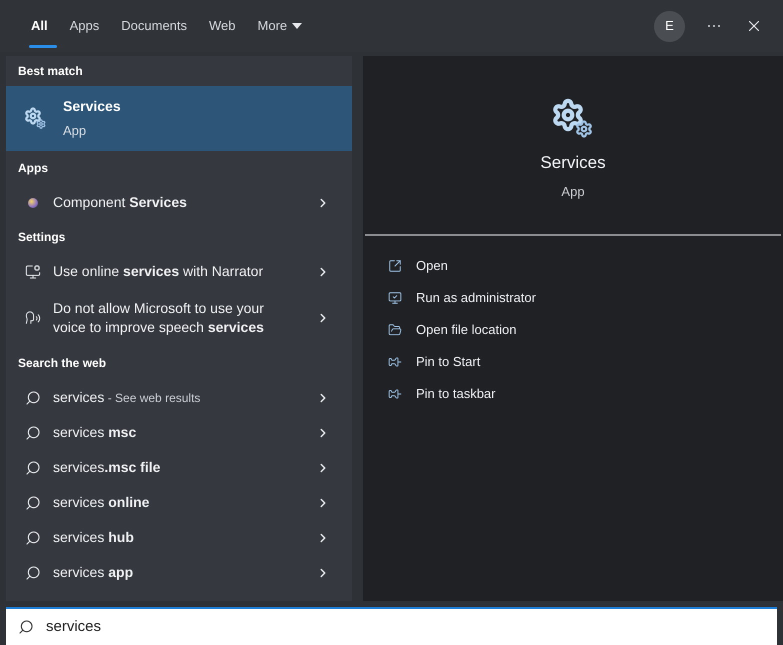 The image size is (783, 645). What do you see at coordinates (154, 26) in the screenshot?
I see `filter-tab: Documents` at bounding box center [154, 26].